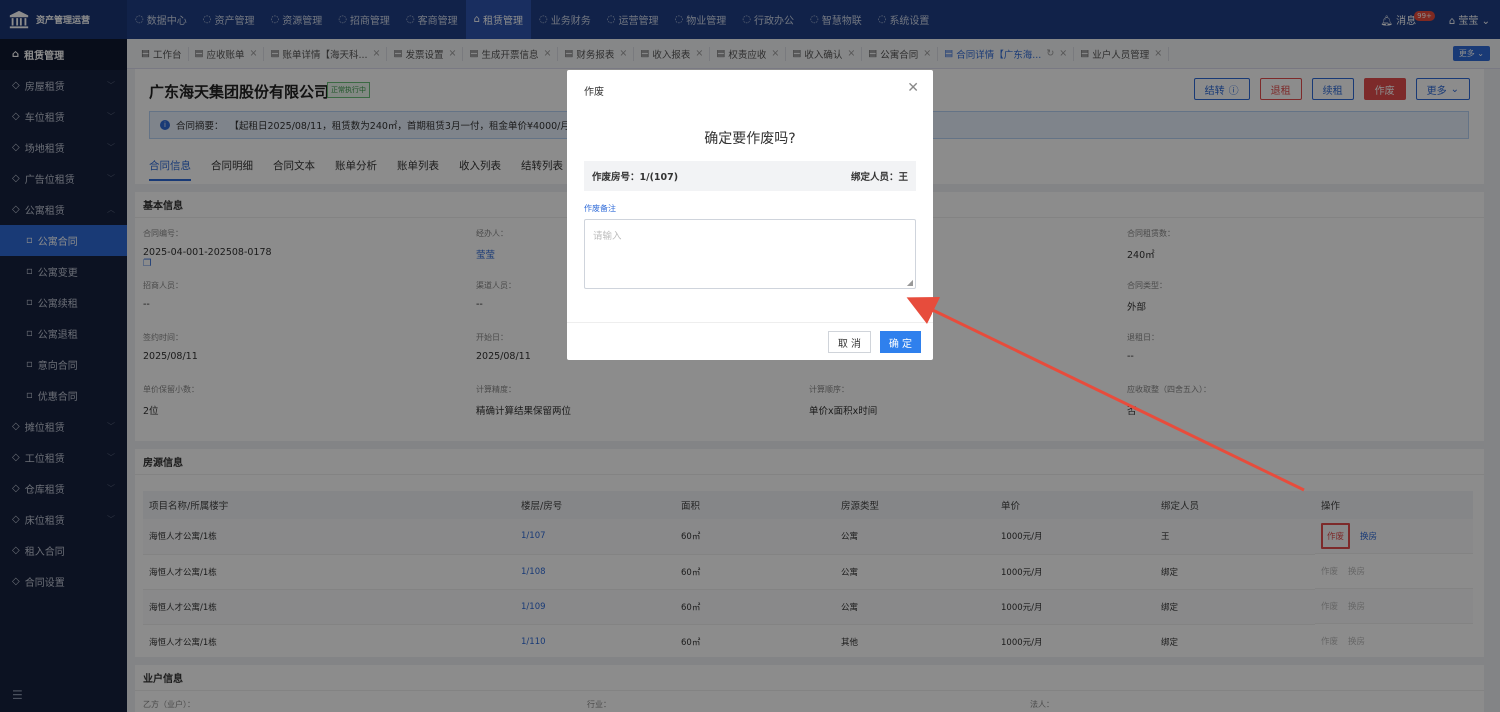  I want to click on void-note-textarea: 请输入 ◢, so click(750, 254).